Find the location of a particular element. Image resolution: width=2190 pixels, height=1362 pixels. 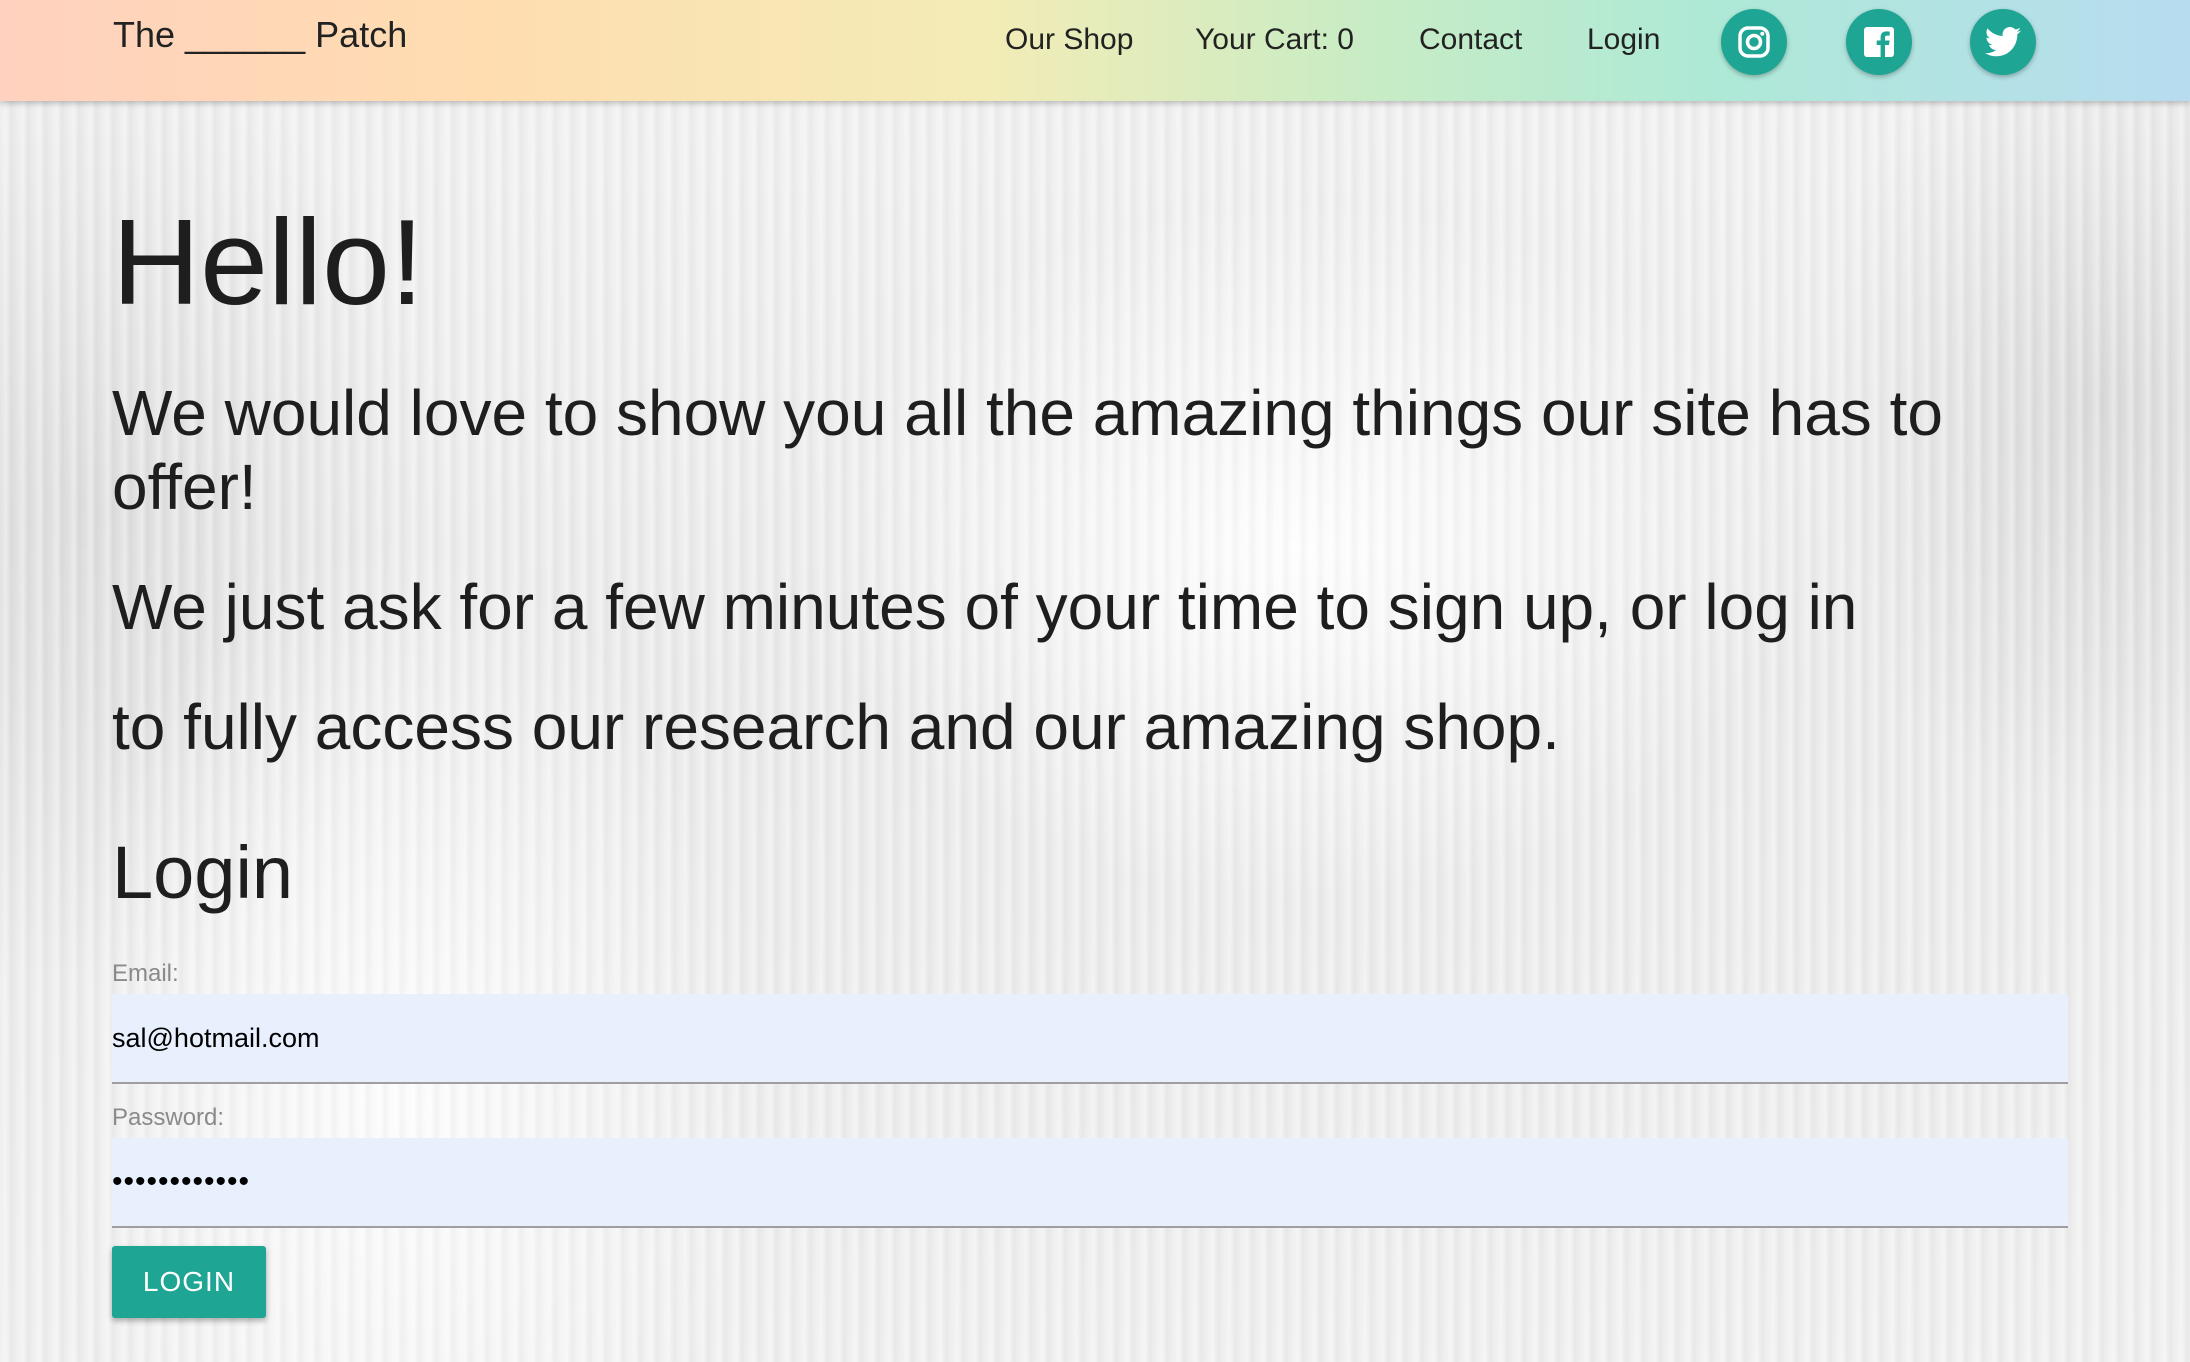

nav-cart-link: Your Cart: 0 is located at coordinates (1274, 40).